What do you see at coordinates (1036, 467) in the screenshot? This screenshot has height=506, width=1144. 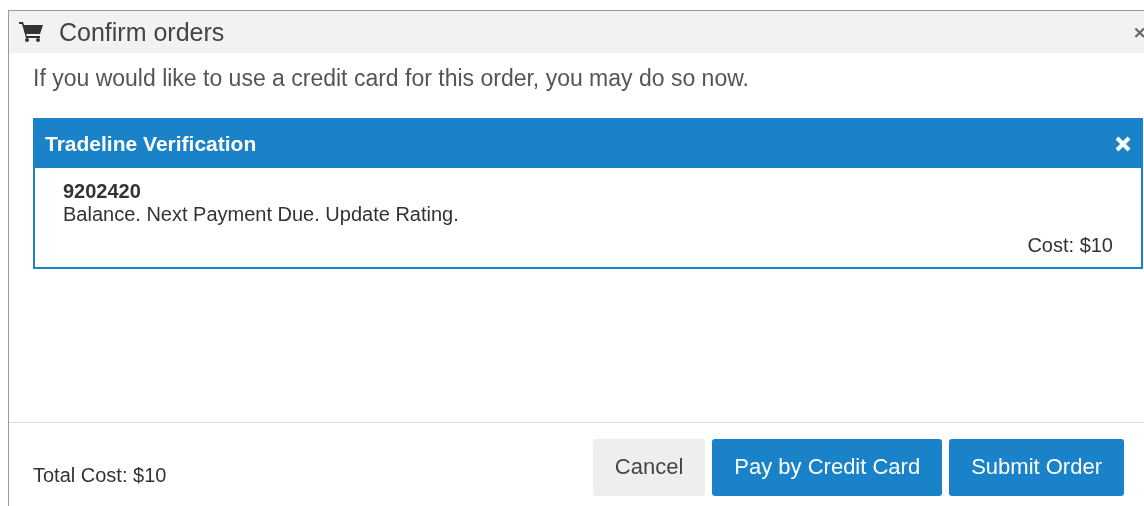 I see `action-button: Submit Order` at bounding box center [1036, 467].